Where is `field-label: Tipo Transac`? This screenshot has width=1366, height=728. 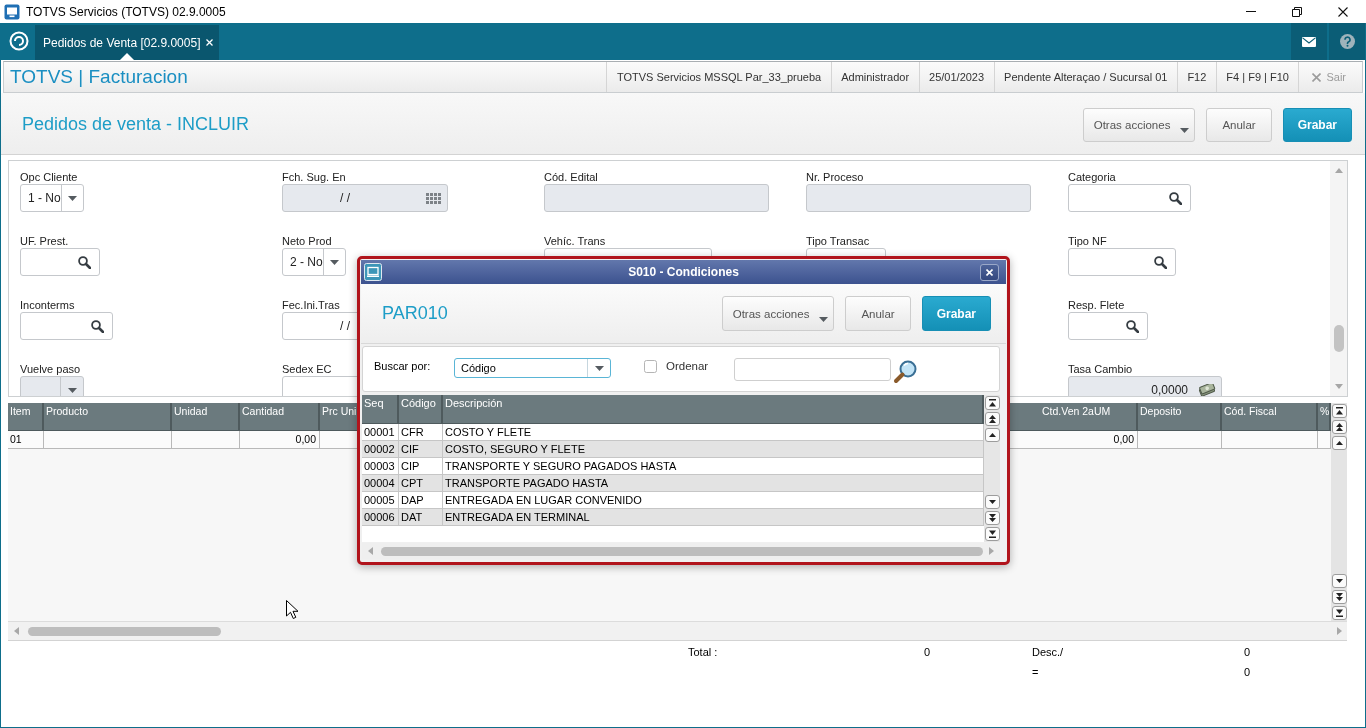
field-label: Tipo Transac is located at coordinates (838, 241).